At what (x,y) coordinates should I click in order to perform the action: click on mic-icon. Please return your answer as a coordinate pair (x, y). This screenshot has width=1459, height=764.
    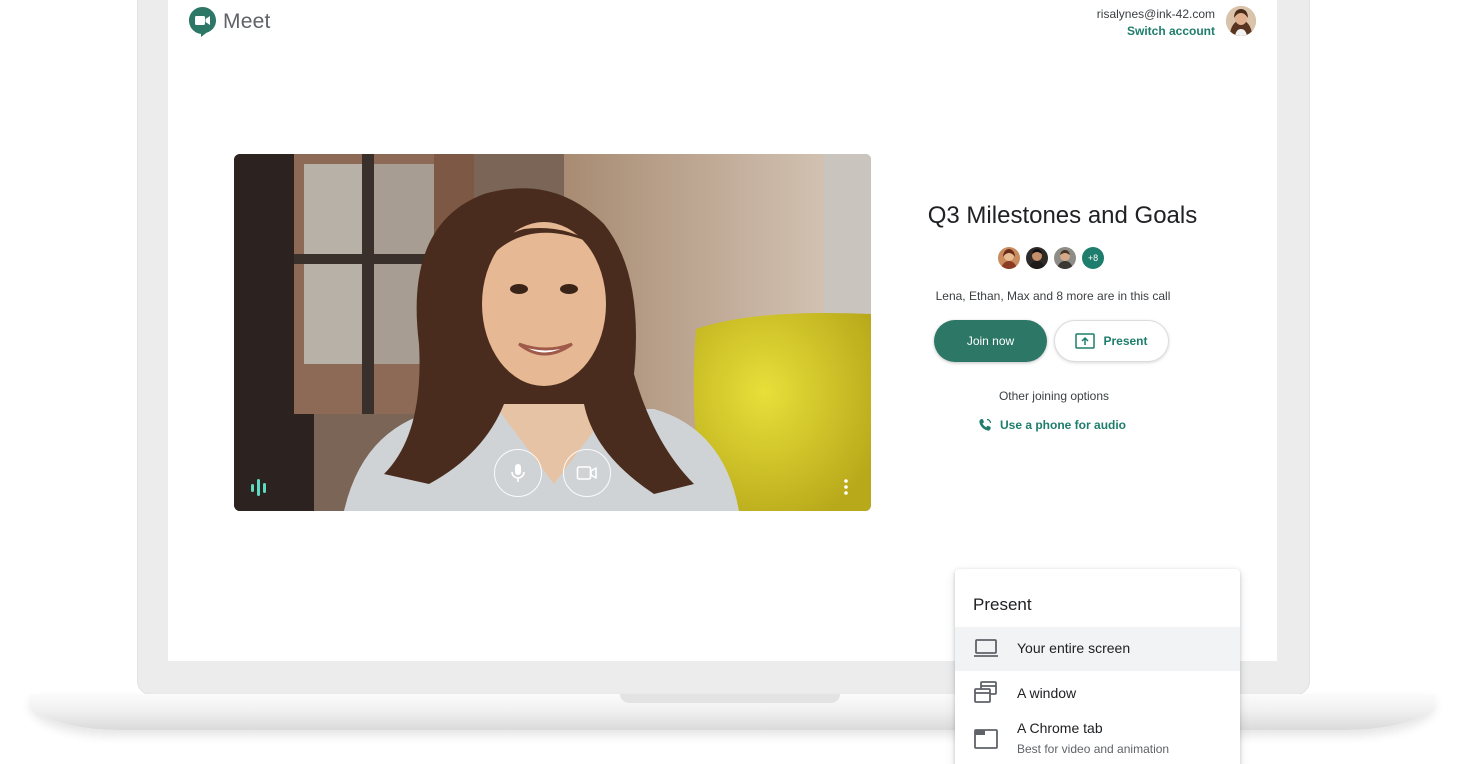
    Looking at the image, I should click on (518, 473).